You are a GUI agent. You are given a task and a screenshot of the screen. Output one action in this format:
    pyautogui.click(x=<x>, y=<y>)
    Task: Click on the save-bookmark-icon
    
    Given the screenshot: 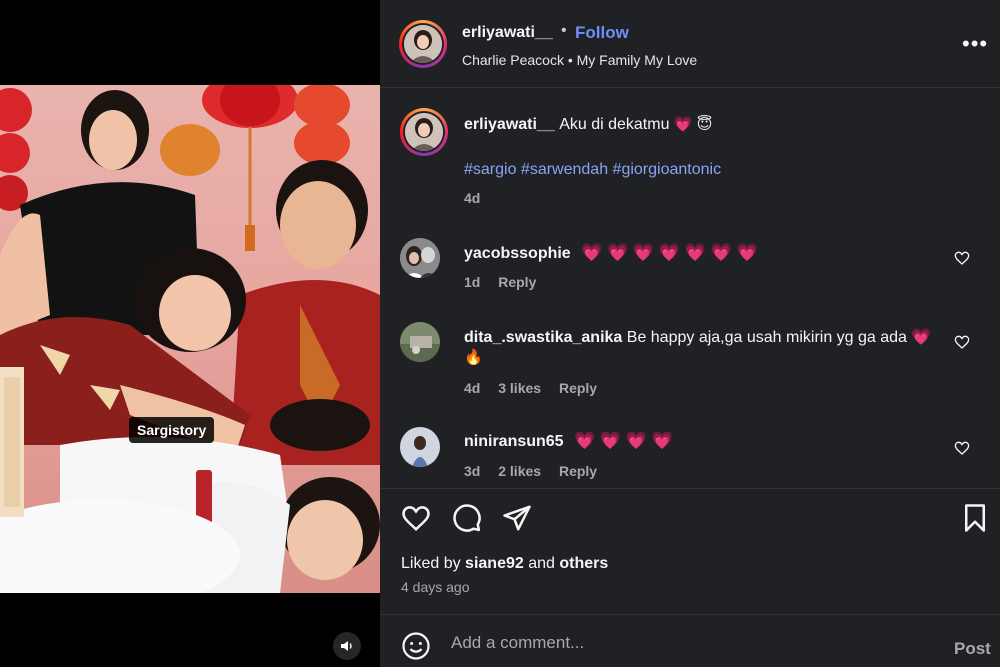 What is the action you would take?
    pyautogui.click(x=975, y=518)
    